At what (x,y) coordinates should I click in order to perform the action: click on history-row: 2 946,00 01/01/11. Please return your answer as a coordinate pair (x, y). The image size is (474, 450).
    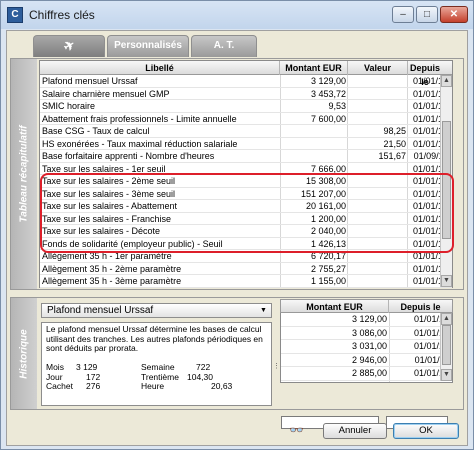
    Looking at the image, I should click on (366, 360).